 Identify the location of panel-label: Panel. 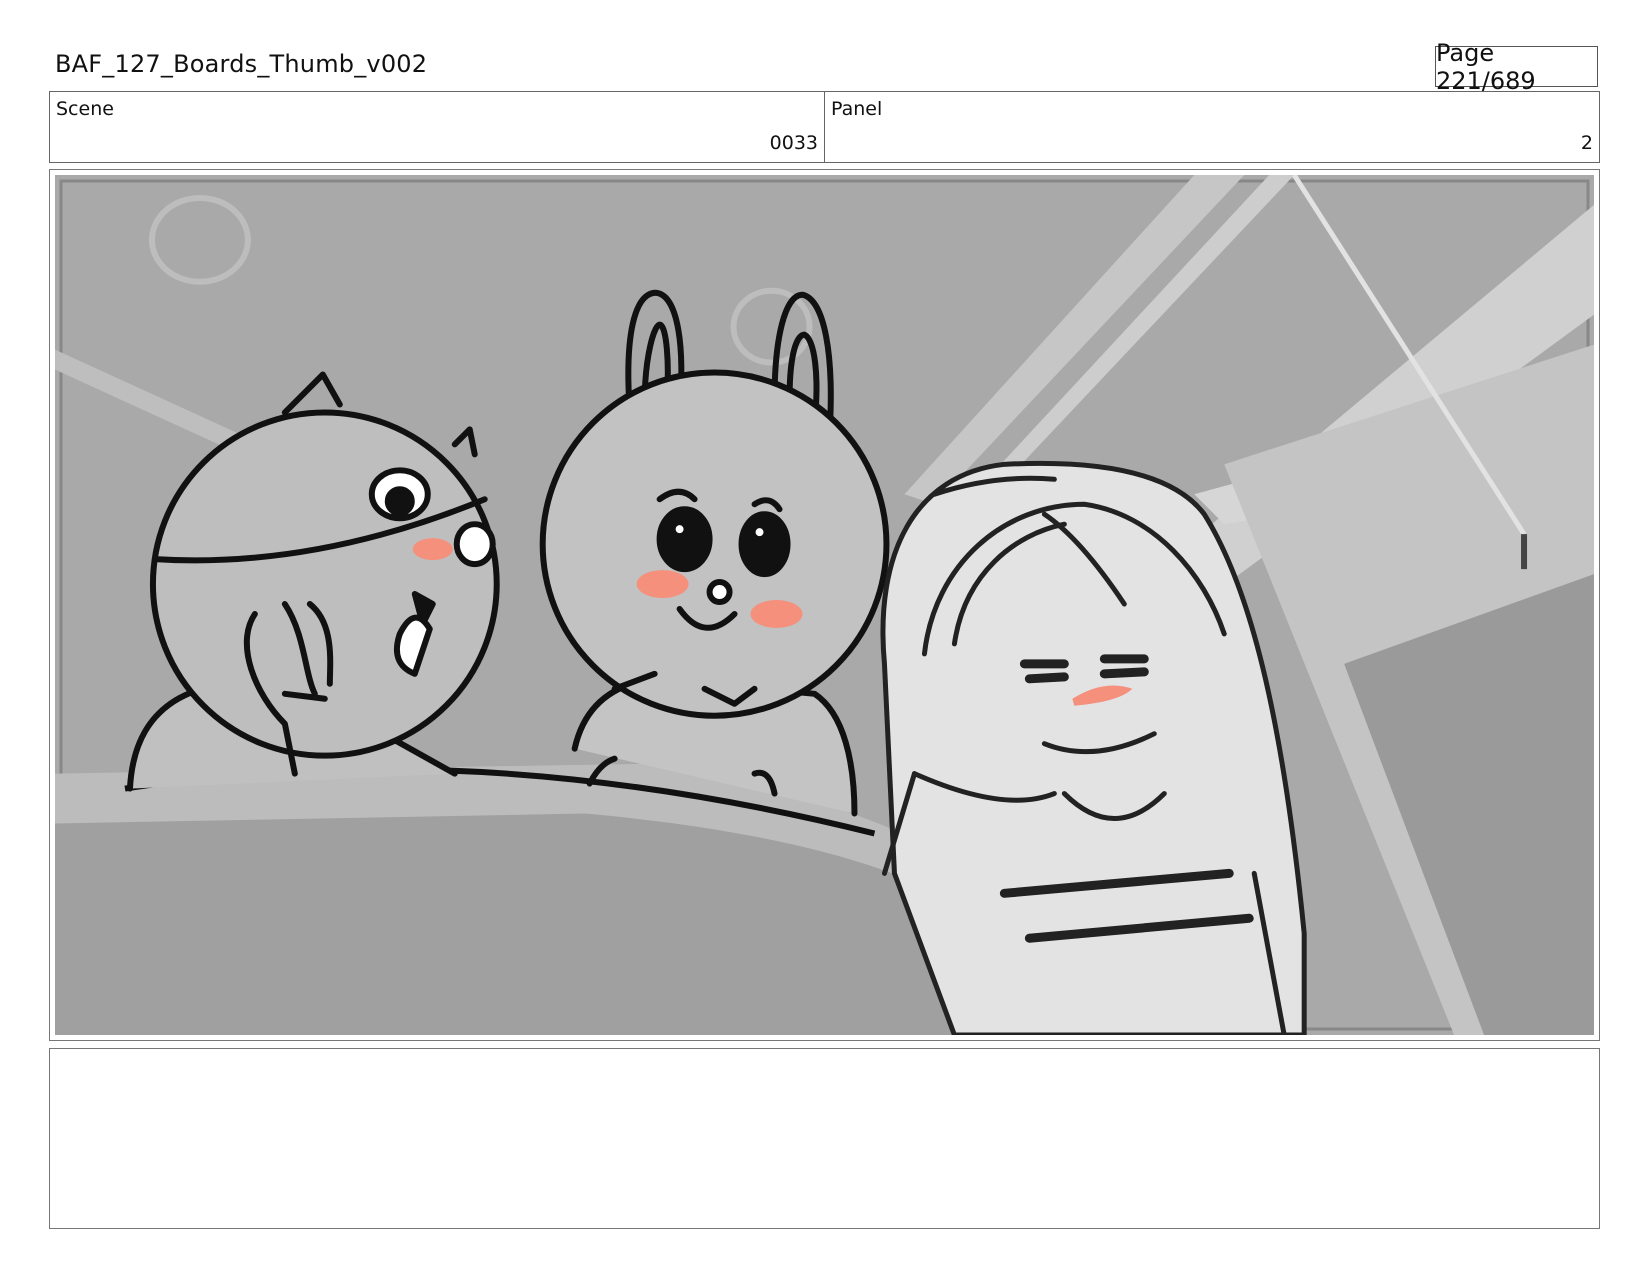
(857, 109).